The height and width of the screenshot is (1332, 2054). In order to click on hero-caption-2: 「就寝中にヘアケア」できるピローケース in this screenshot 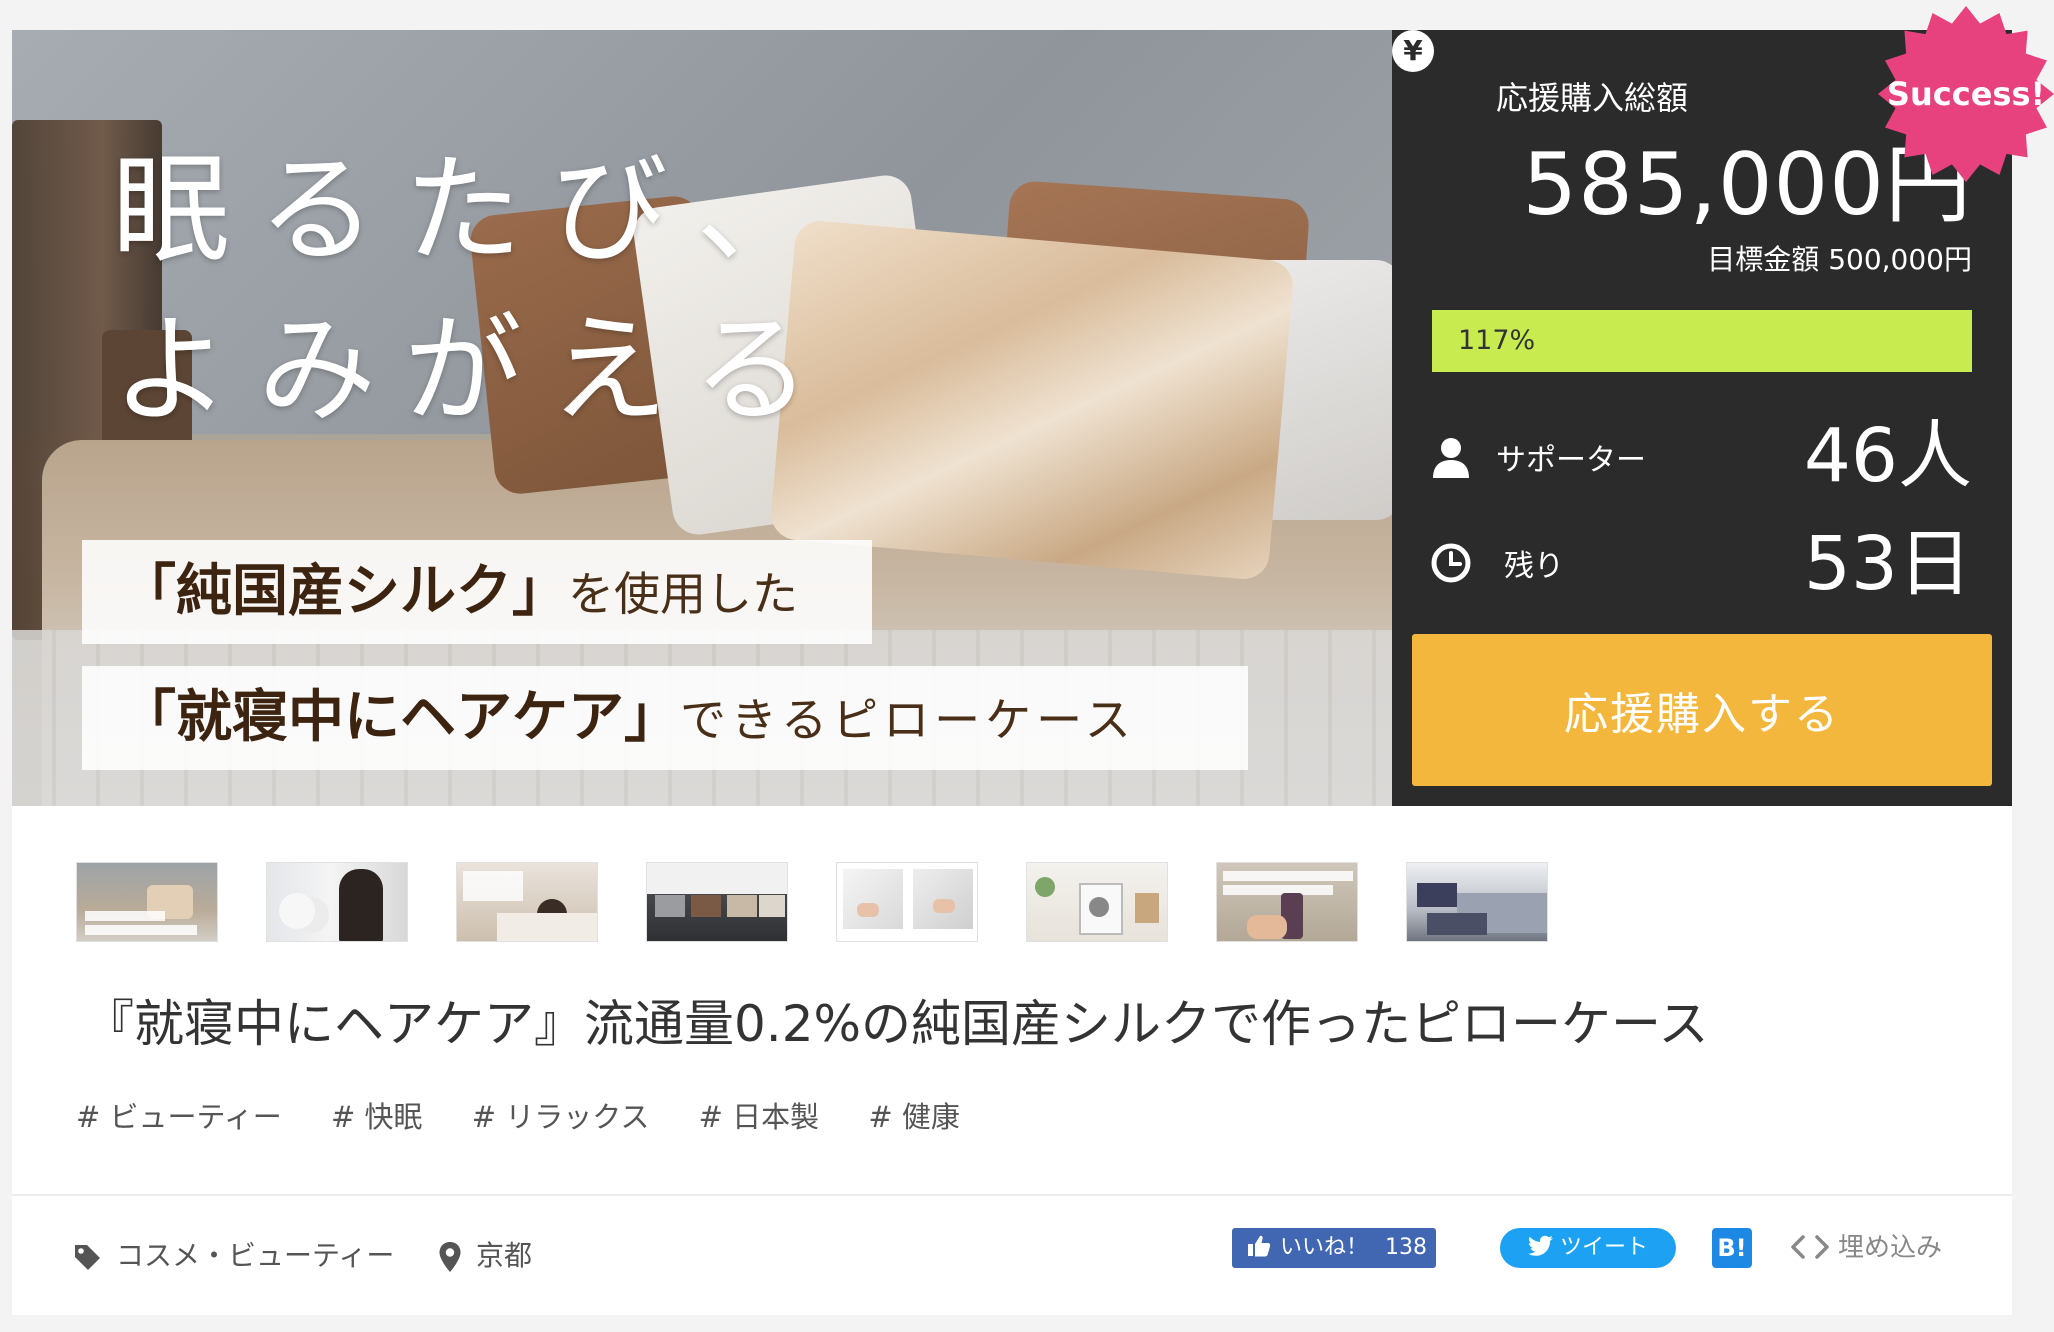, I will do `click(665, 718)`.